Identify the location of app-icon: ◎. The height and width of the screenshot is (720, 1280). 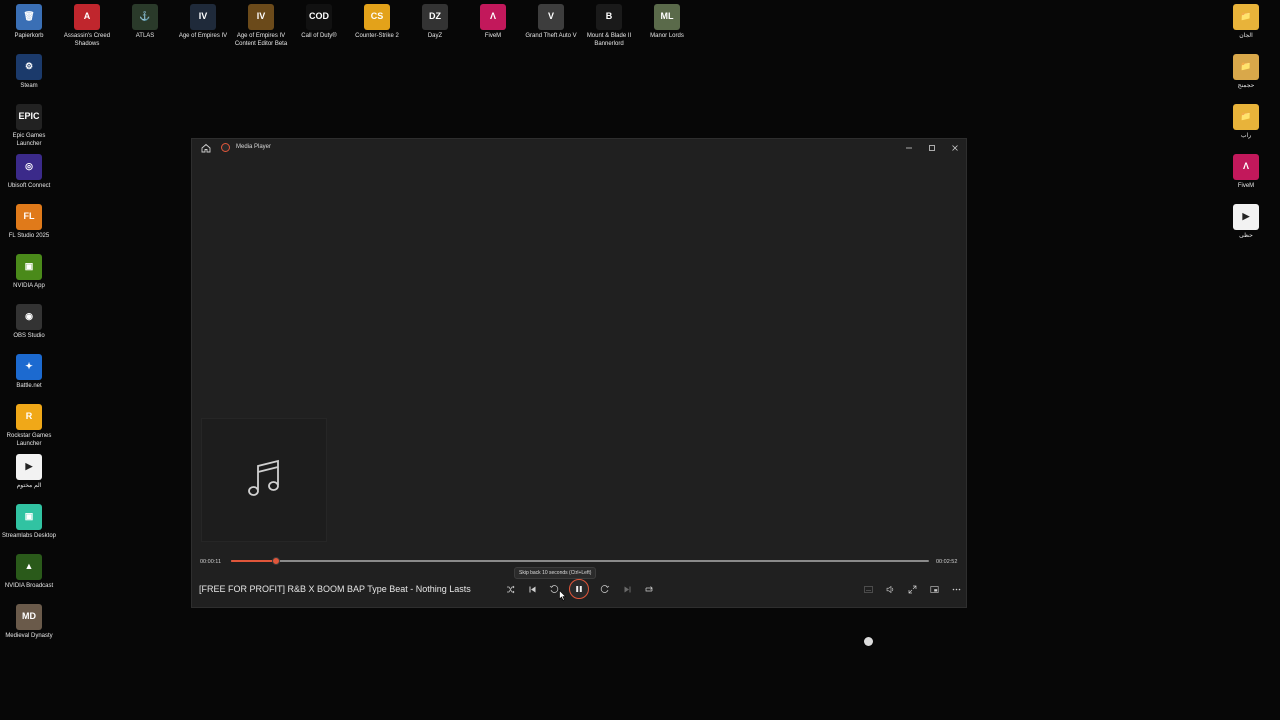
(29, 167).